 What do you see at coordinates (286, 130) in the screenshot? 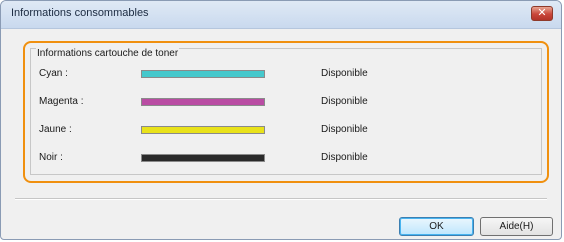
I see `toner-row-yellow: Jaune : Disponible` at bounding box center [286, 130].